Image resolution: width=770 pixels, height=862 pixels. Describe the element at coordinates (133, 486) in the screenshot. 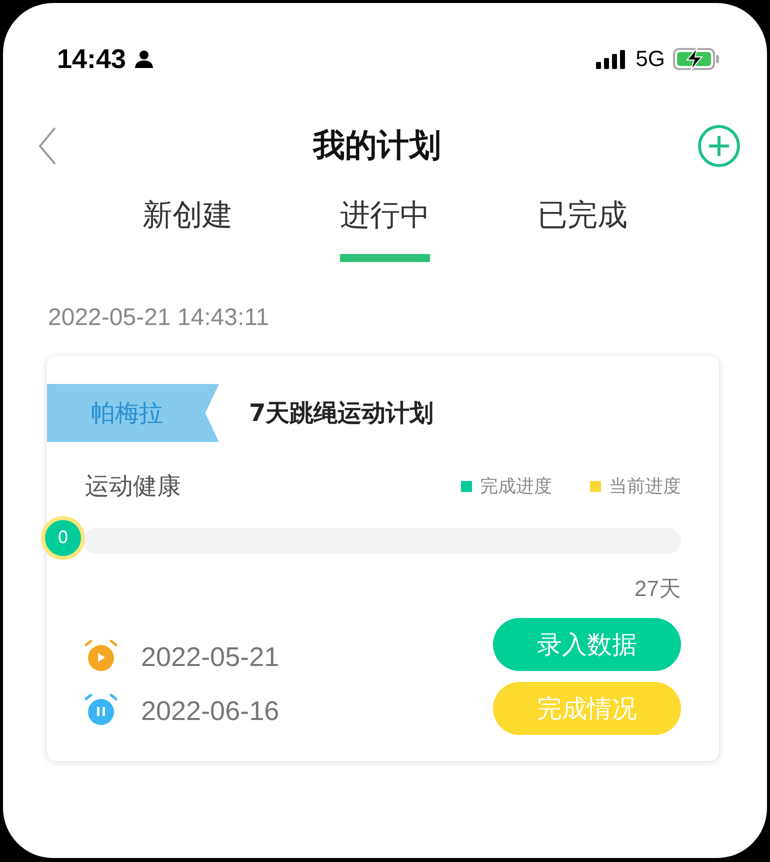

I see `category-label: 运动健康` at that location.